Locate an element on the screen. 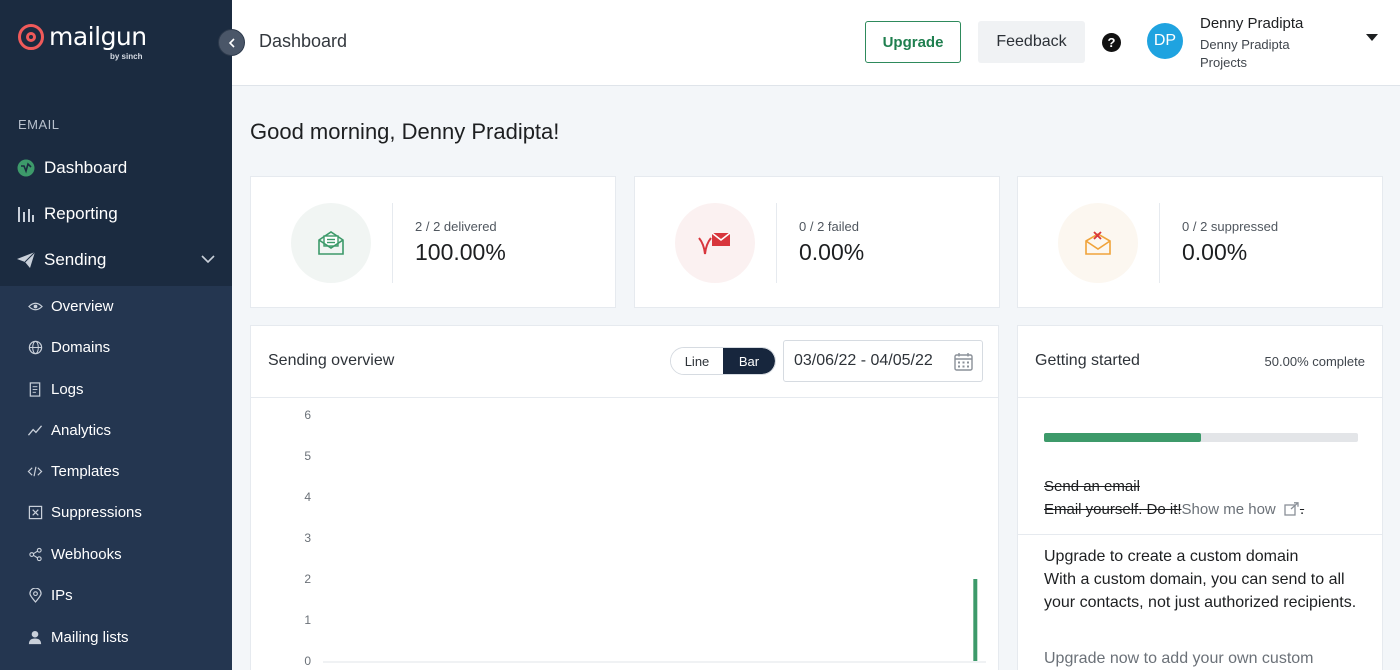 Image resolution: width=1400 pixels, height=670 pixels. y-tick-label: 0 is located at coordinates (307, 661).